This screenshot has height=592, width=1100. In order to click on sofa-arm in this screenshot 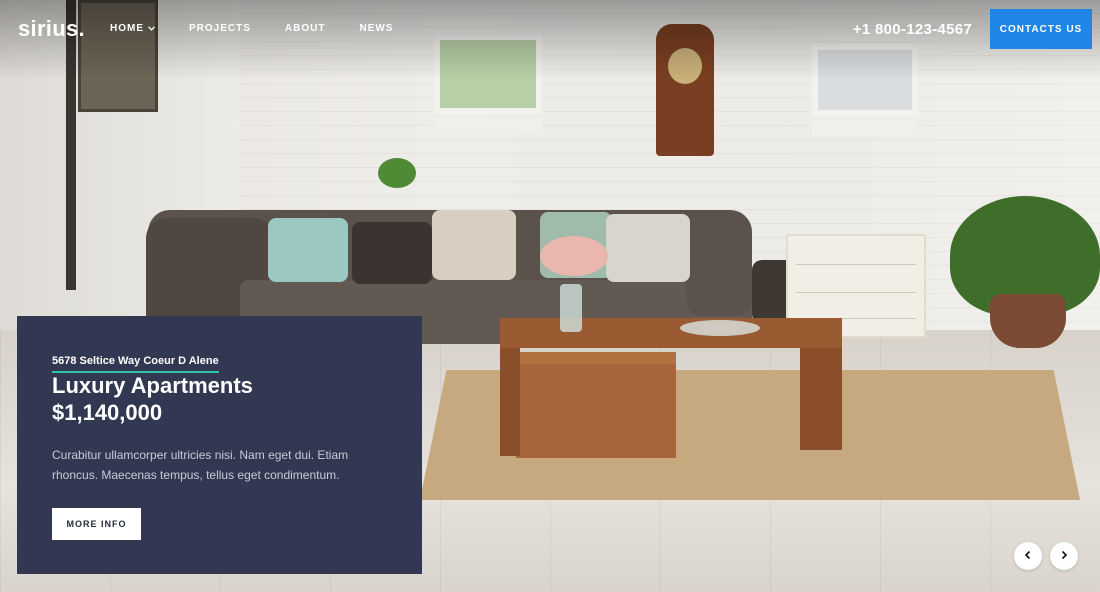, I will do `click(719, 277)`.